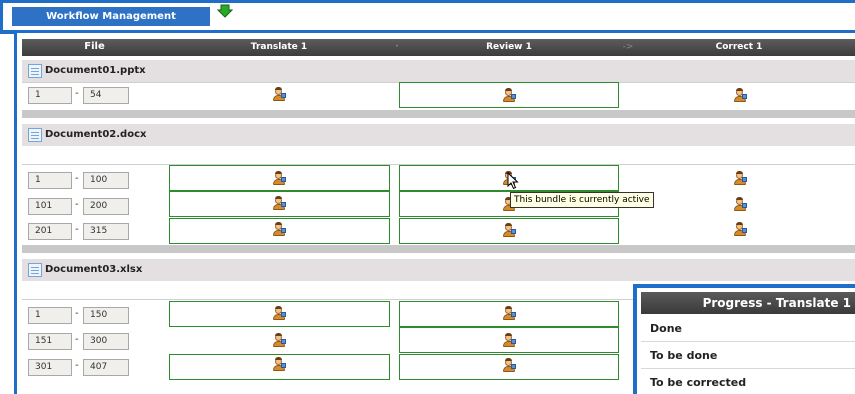  Describe the element at coordinates (106, 367) in the screenshot. I see `range-to-field: 407` at that location.